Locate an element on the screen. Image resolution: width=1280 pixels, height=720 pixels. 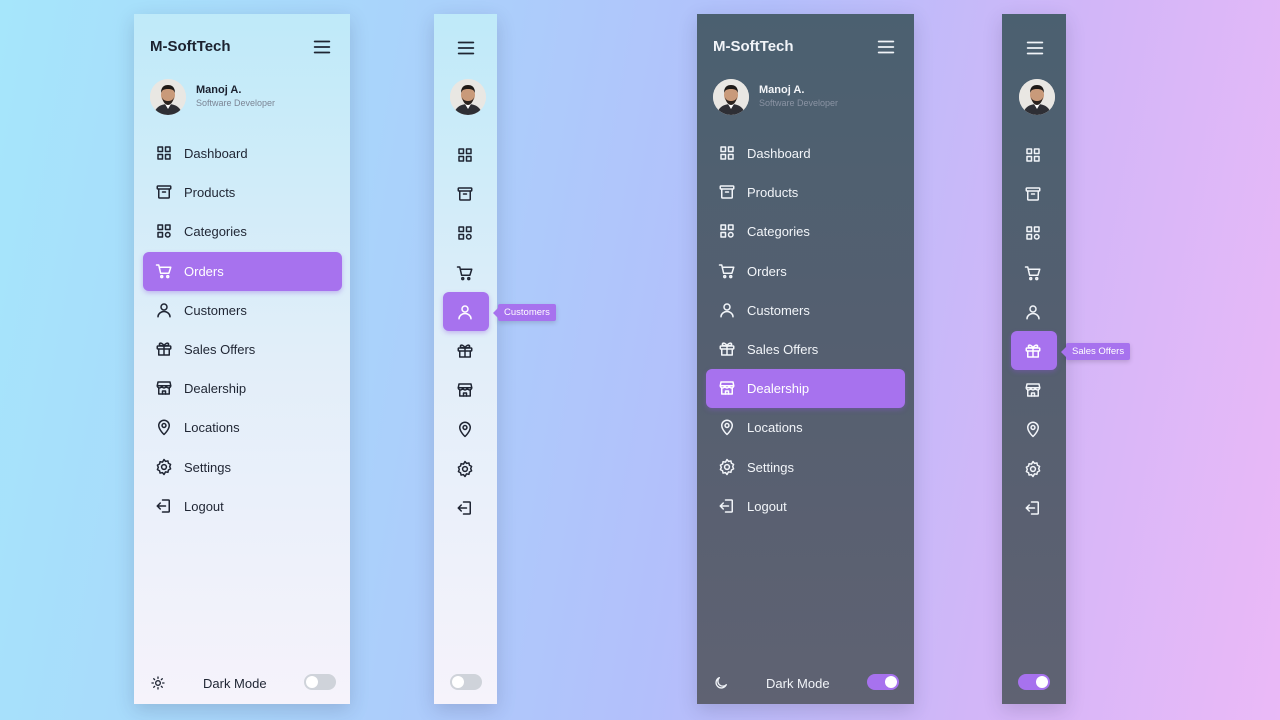
nav-menu-collapsed: Sales Offers is located at coordinates (1071, 331).